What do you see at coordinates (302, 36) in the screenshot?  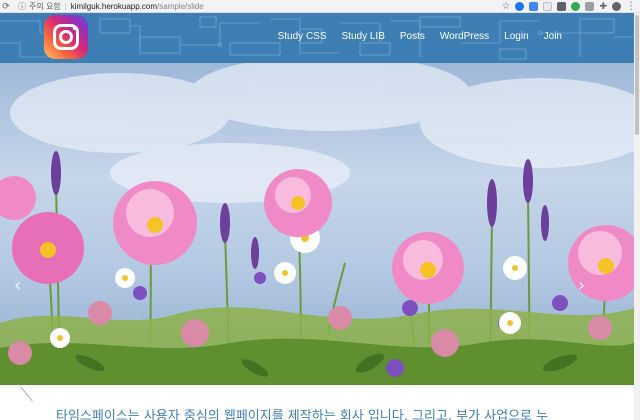 I see `nav-study-css: Study CSS` at bounding box center [302, 36].